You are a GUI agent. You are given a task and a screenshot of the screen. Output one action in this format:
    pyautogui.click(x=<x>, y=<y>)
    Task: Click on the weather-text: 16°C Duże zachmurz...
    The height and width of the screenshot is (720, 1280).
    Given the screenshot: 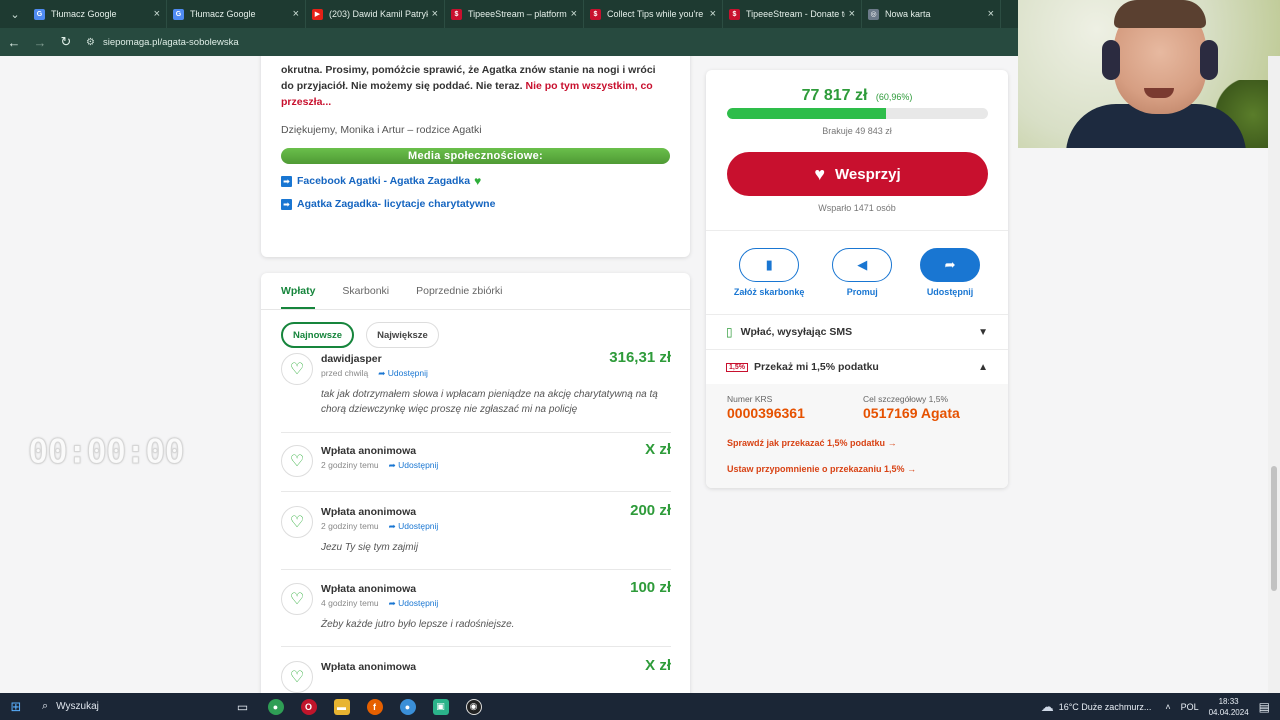 What is the action you would take?
    pyautogui.click(x=1105, y=706)
    